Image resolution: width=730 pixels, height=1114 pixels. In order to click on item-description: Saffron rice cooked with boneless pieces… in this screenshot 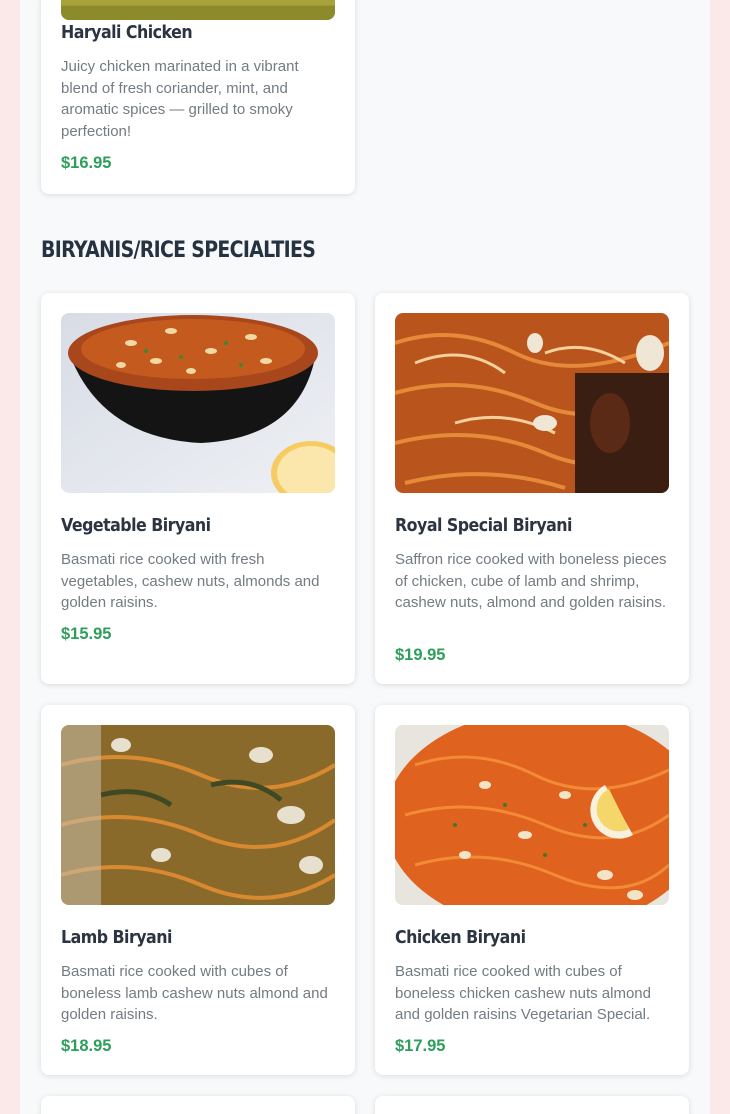, I will do `click(531, 581)`.